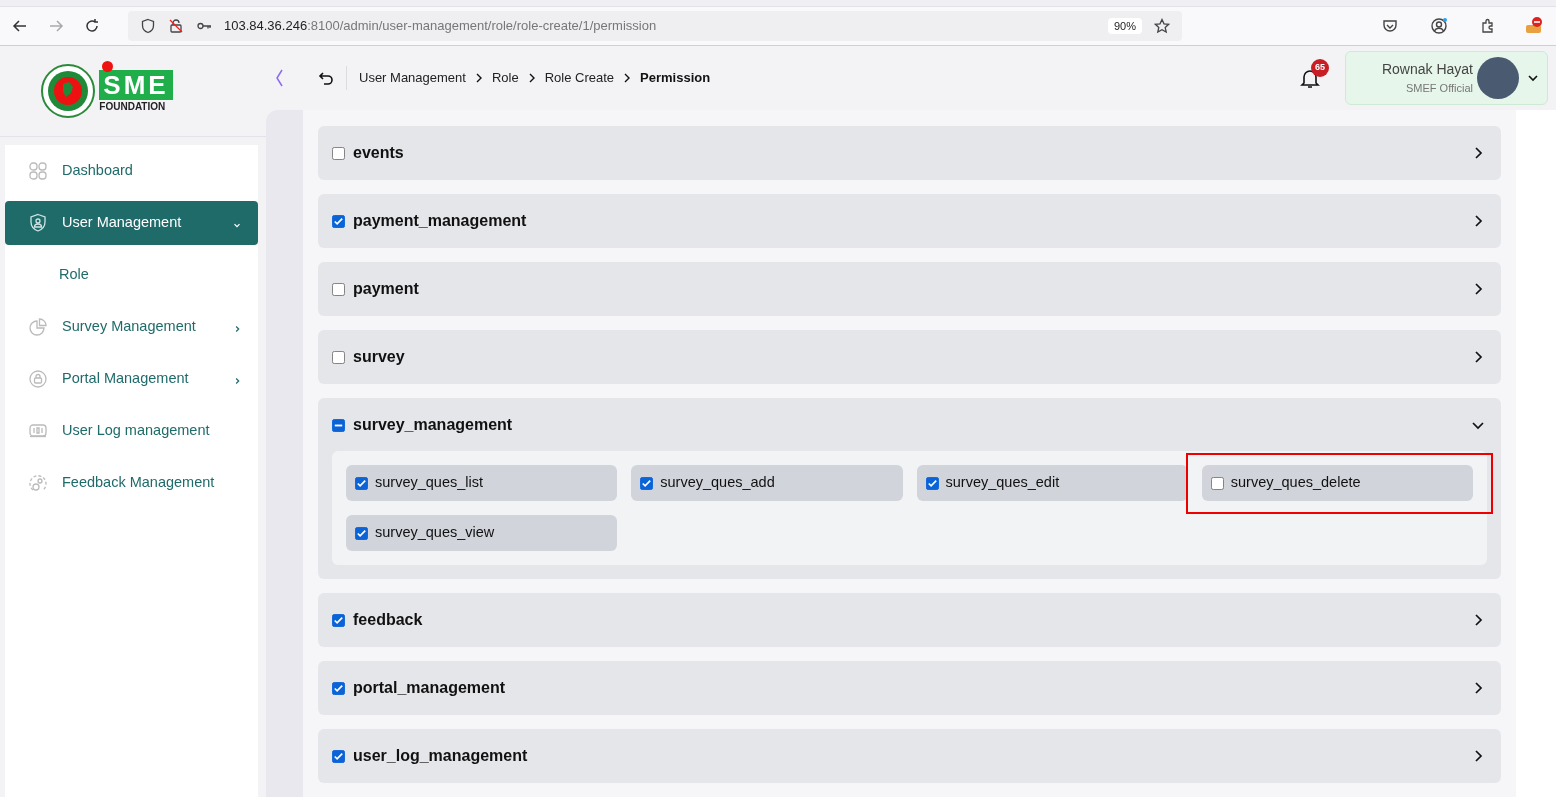  What do you see at coordinates (1124, 26) in the screenshot?
I see `zoom-level: 90%` at bounding box center [1124, 26].